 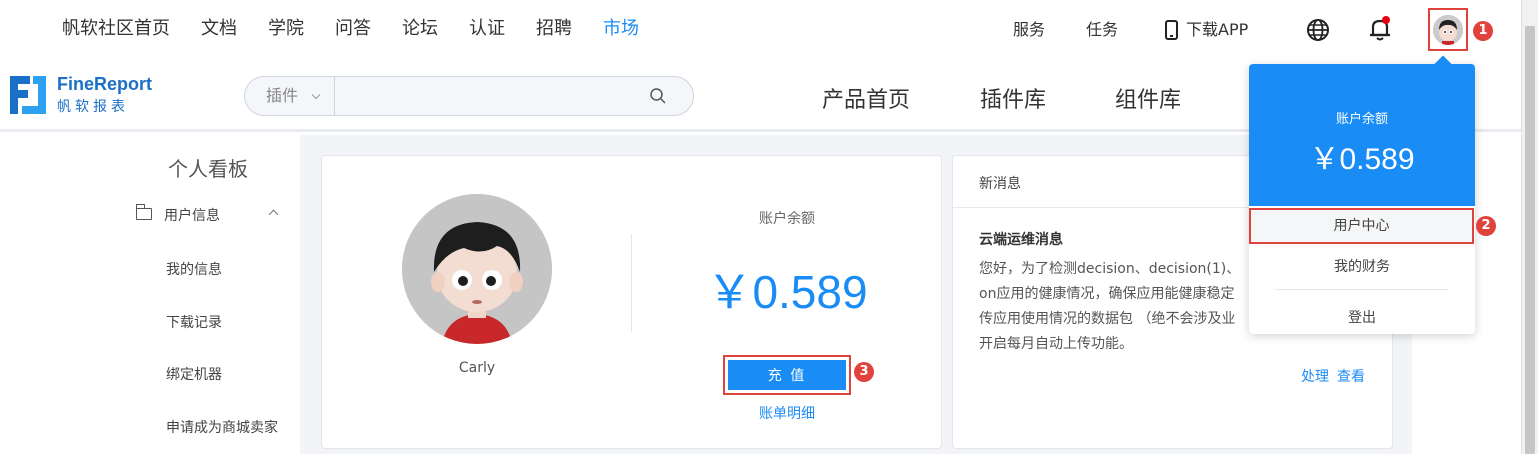 I want to click on step-marker-3: 3, so click(x=864, y=372).